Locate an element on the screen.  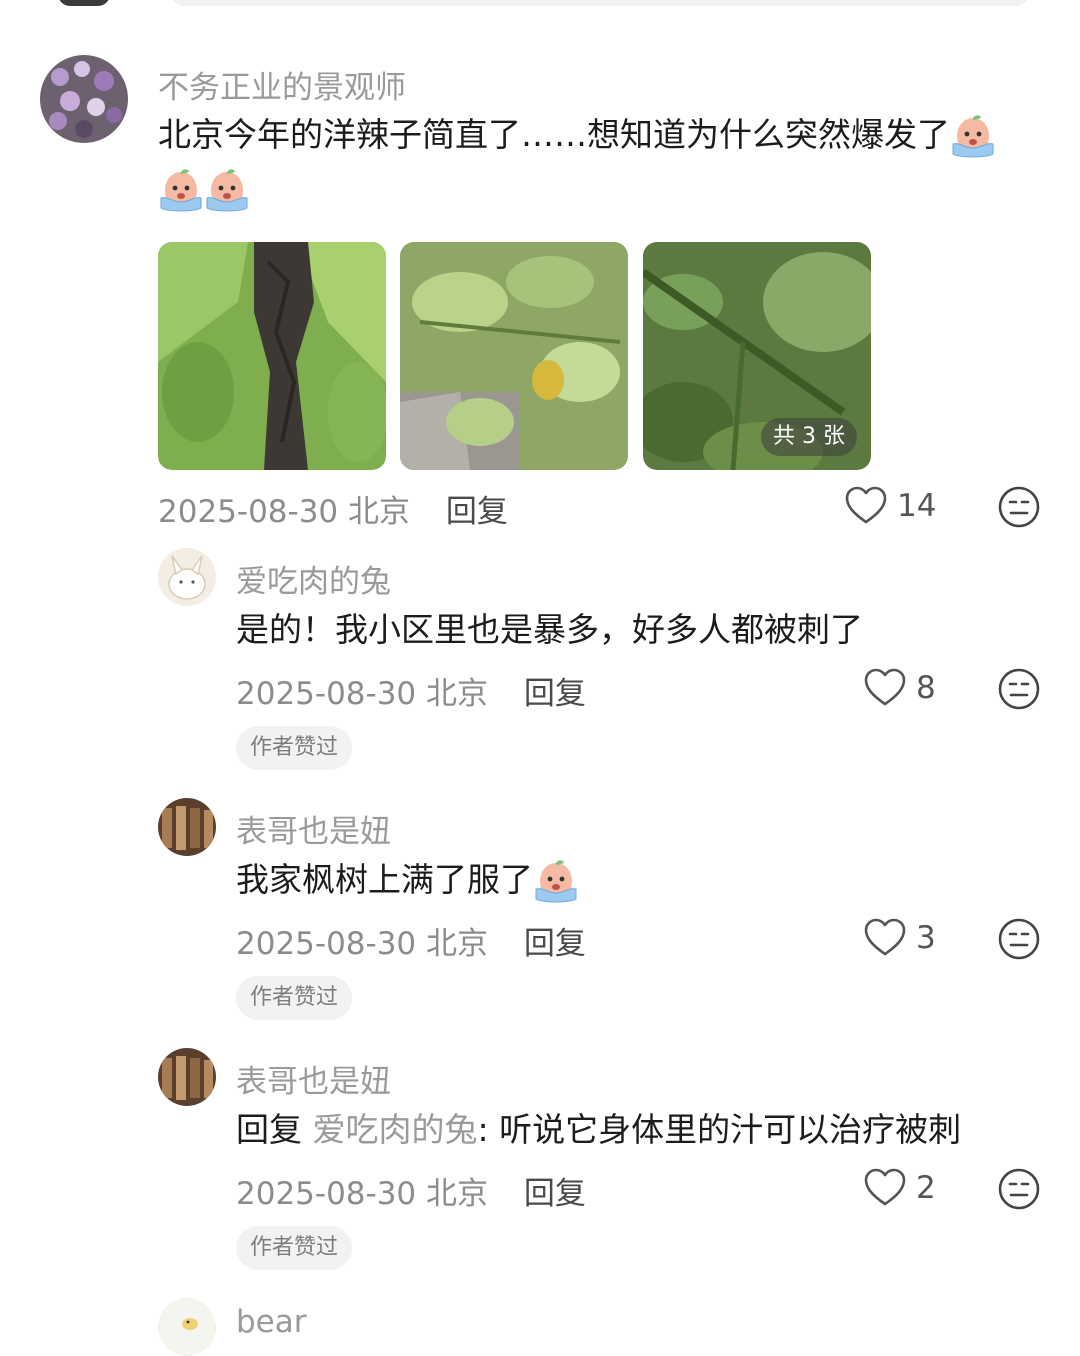
reply-text: 是的！我小区里也是暴多，好多人都被刺了 is located at coordinates (549, 629).